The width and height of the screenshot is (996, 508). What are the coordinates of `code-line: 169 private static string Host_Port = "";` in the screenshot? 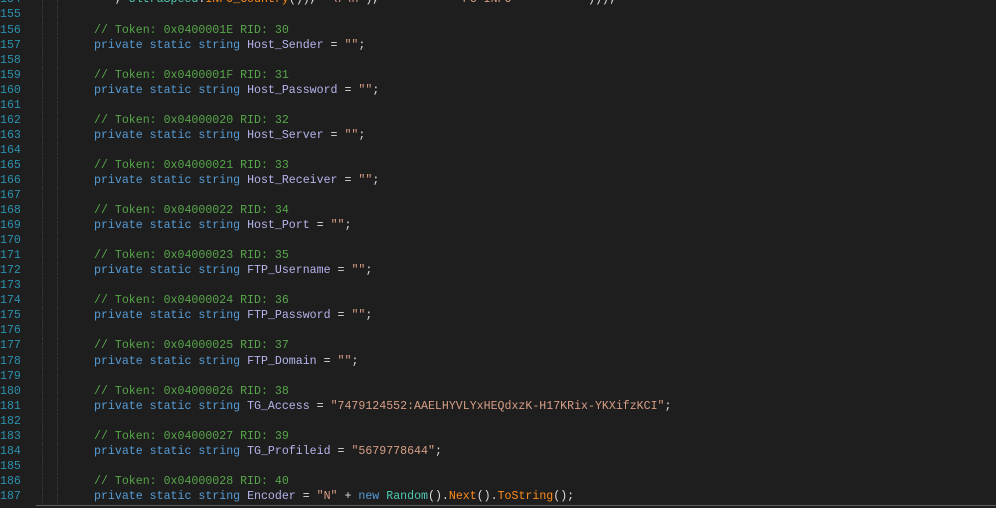 It's located at (498, 226).